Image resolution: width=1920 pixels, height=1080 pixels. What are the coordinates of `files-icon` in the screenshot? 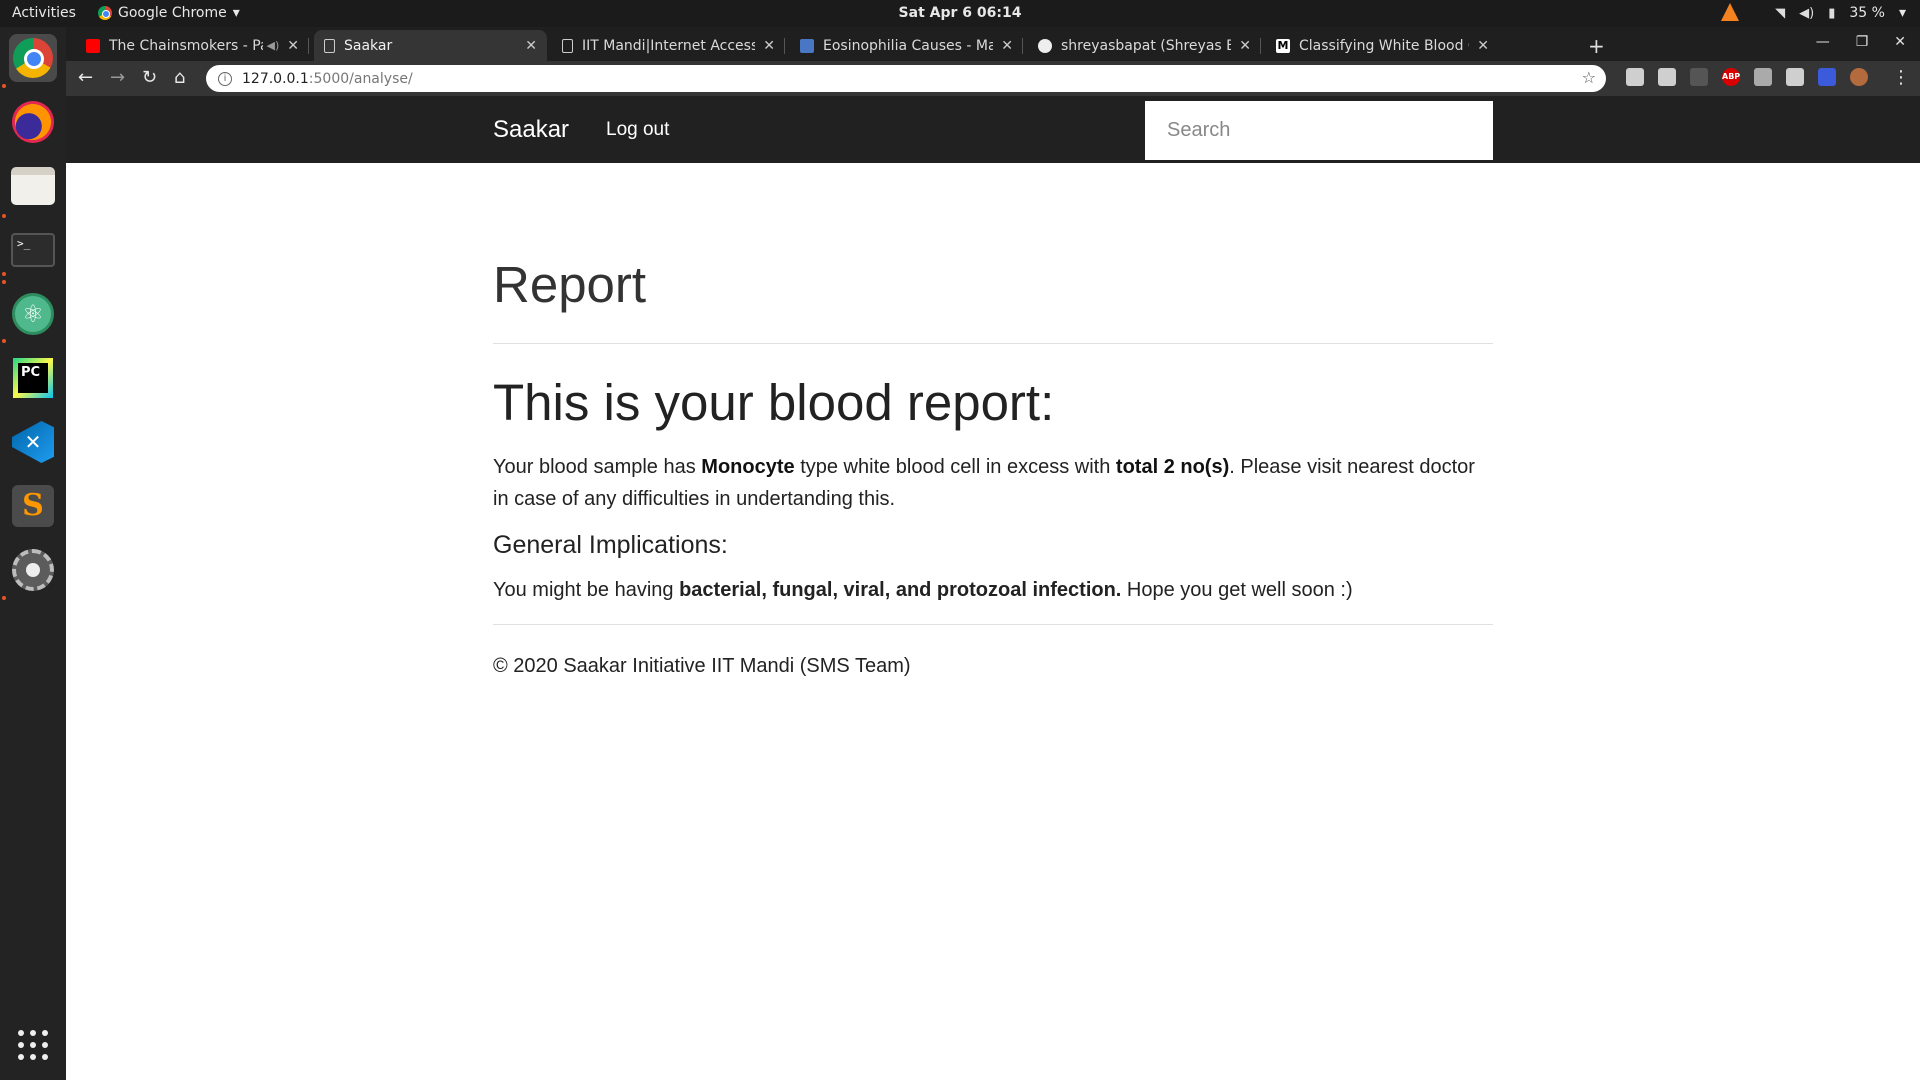 It's located at (33, 186).